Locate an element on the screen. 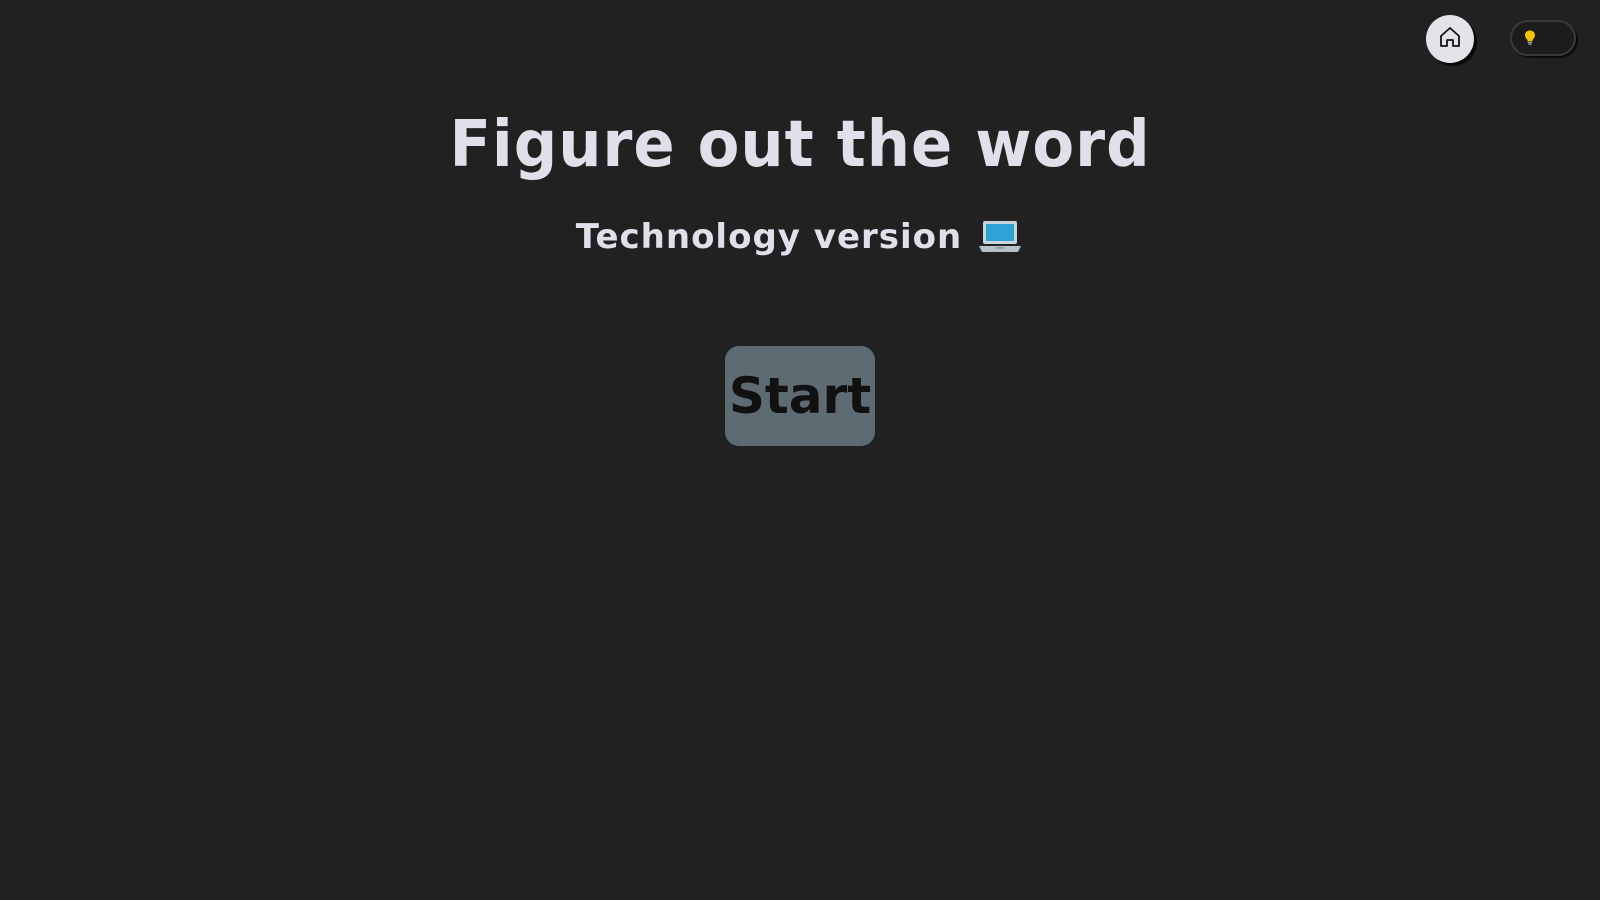 The image size is (1600, 900). start-button: Start is located at coordinates (800, 396).